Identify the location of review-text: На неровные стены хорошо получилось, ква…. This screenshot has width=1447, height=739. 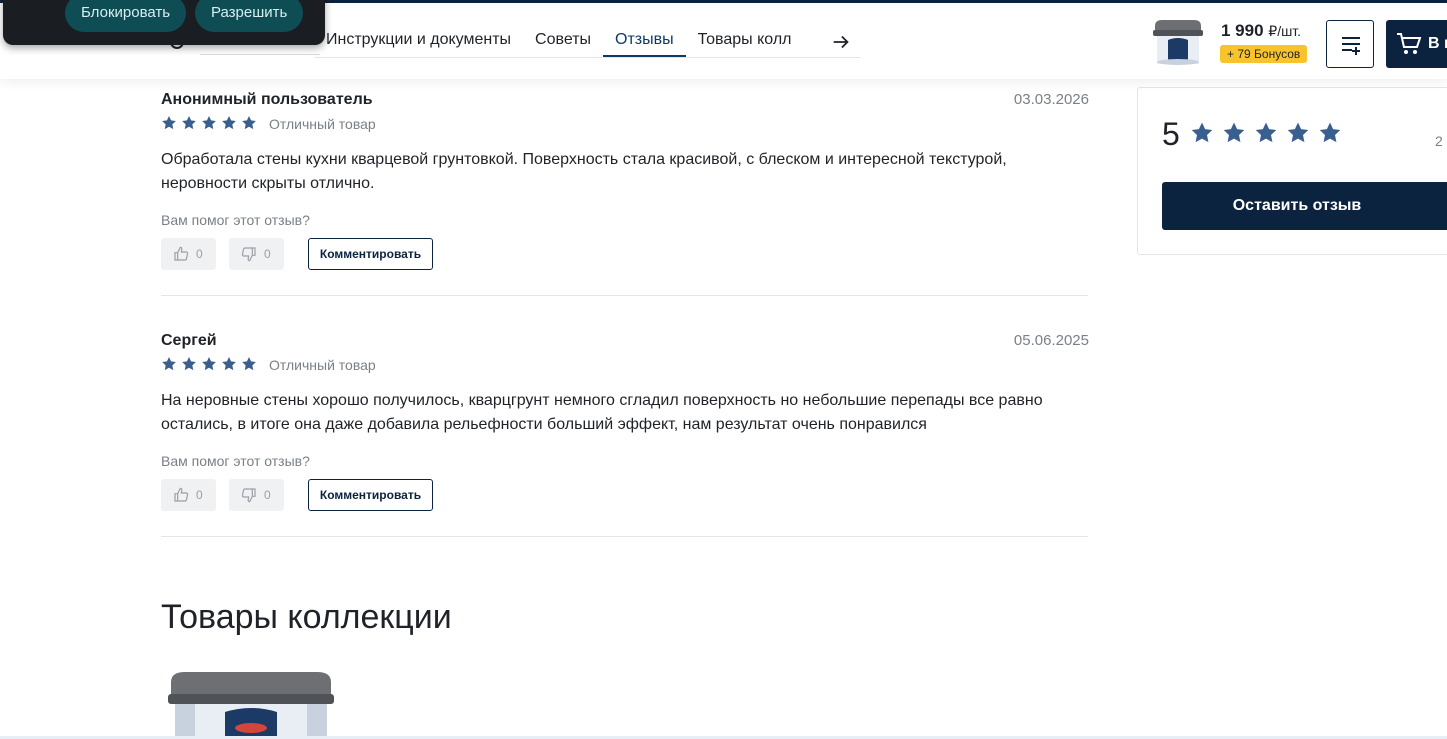
(602, 412).